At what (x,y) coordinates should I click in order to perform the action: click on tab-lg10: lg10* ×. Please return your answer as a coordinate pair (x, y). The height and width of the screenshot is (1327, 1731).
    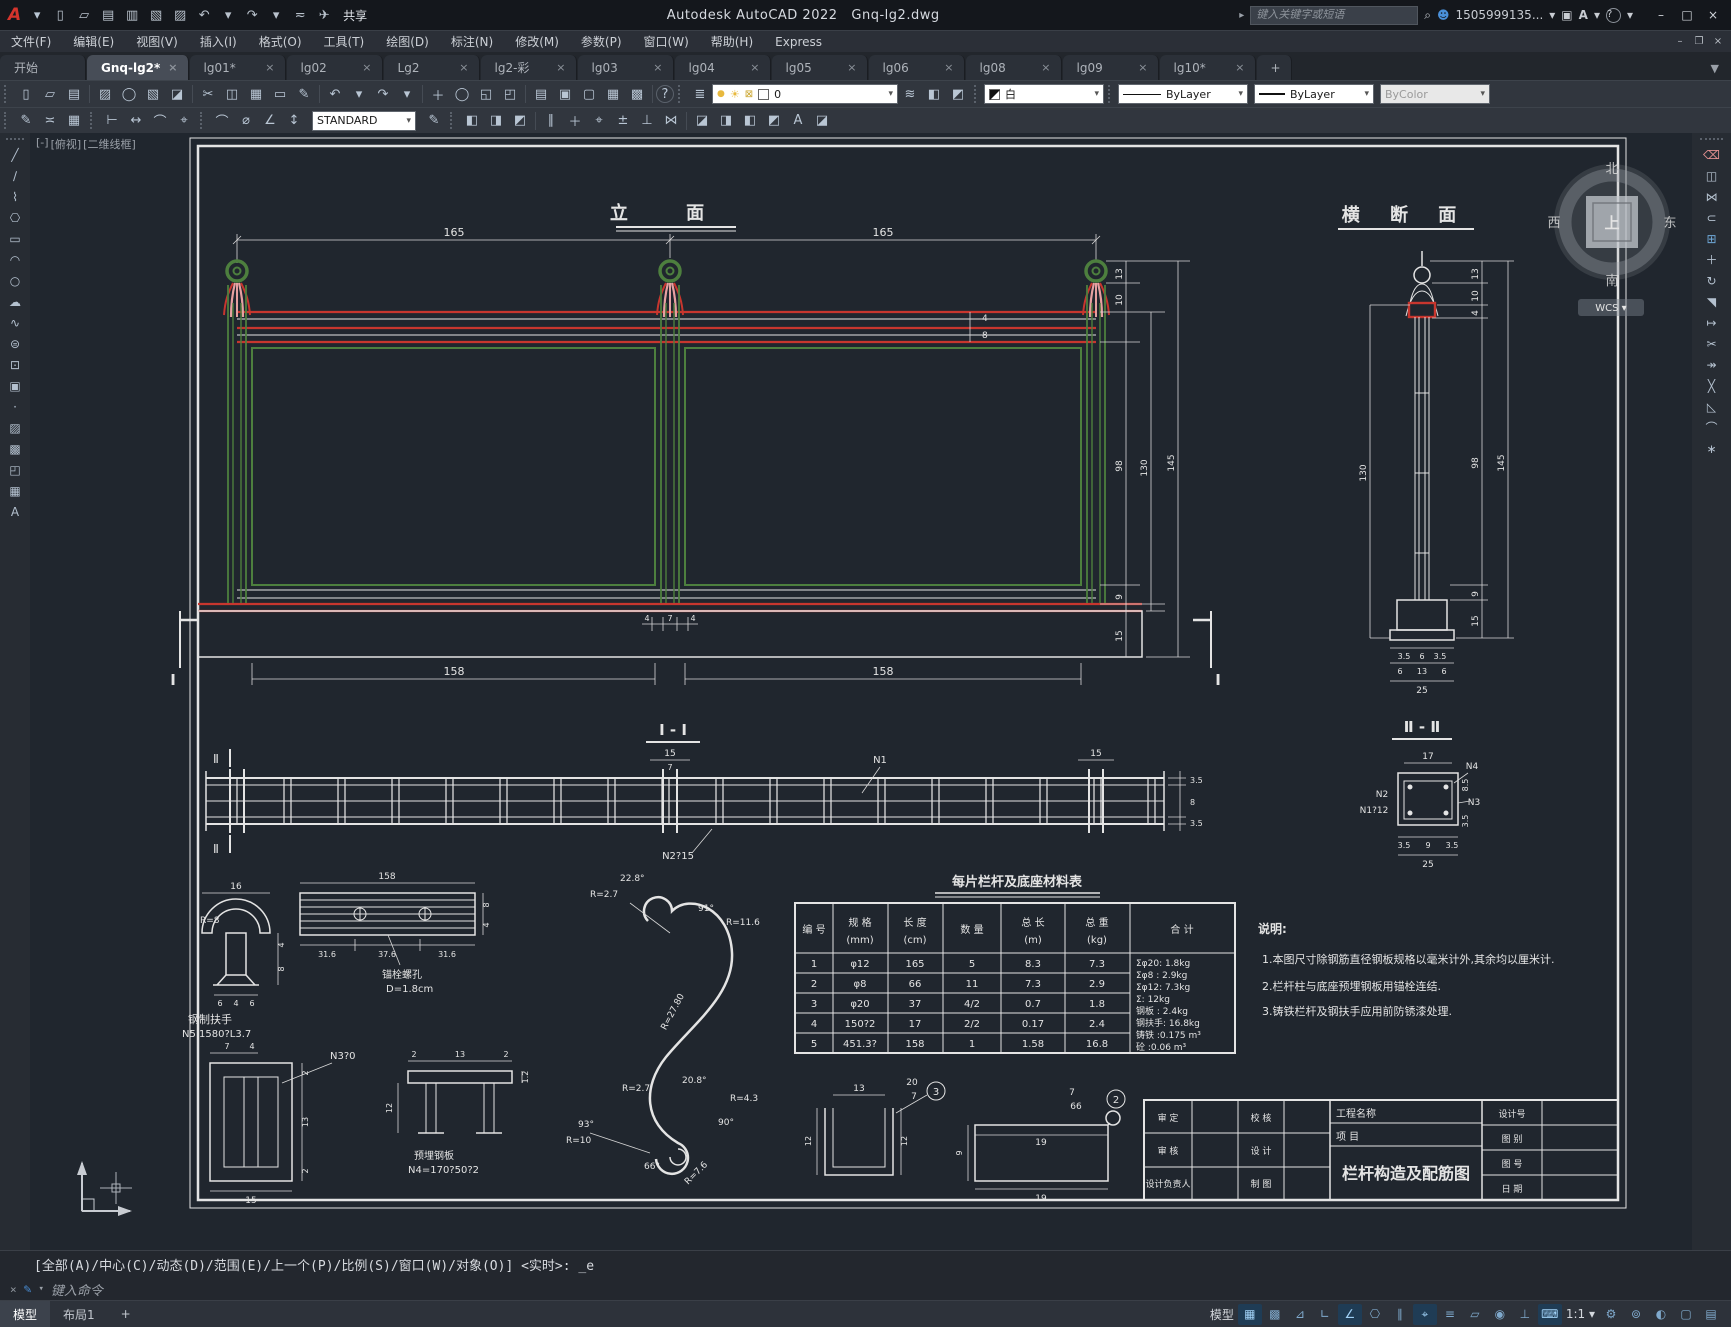
    Looking at the image, I should click on (1207, 67).